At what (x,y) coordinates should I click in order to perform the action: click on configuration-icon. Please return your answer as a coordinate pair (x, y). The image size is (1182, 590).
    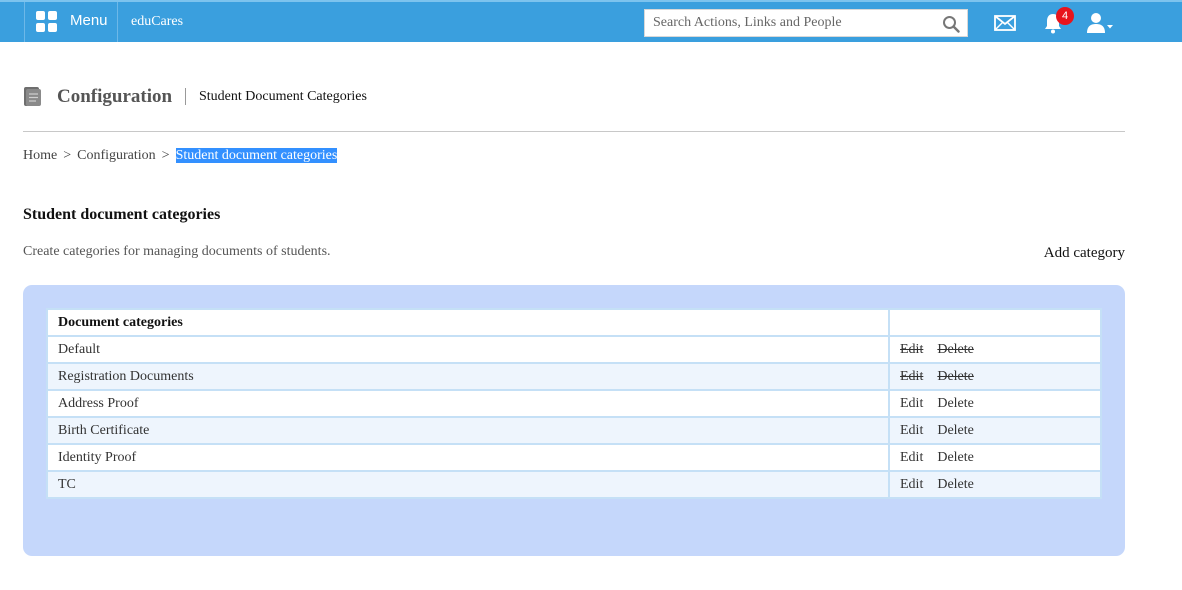
    Looking at the image, I should click on (32, 96).